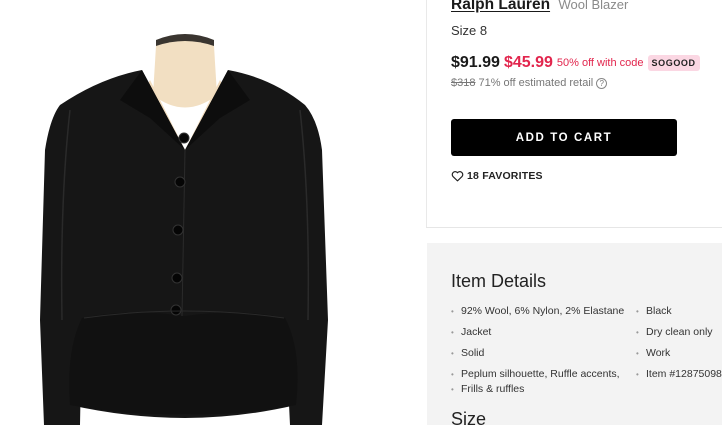  What do you see at coordinates (535, 374) in the screenshot?
I see `detail-features: Peplum silhouette, Ruffle accents,` at bounding box center [535, 374].